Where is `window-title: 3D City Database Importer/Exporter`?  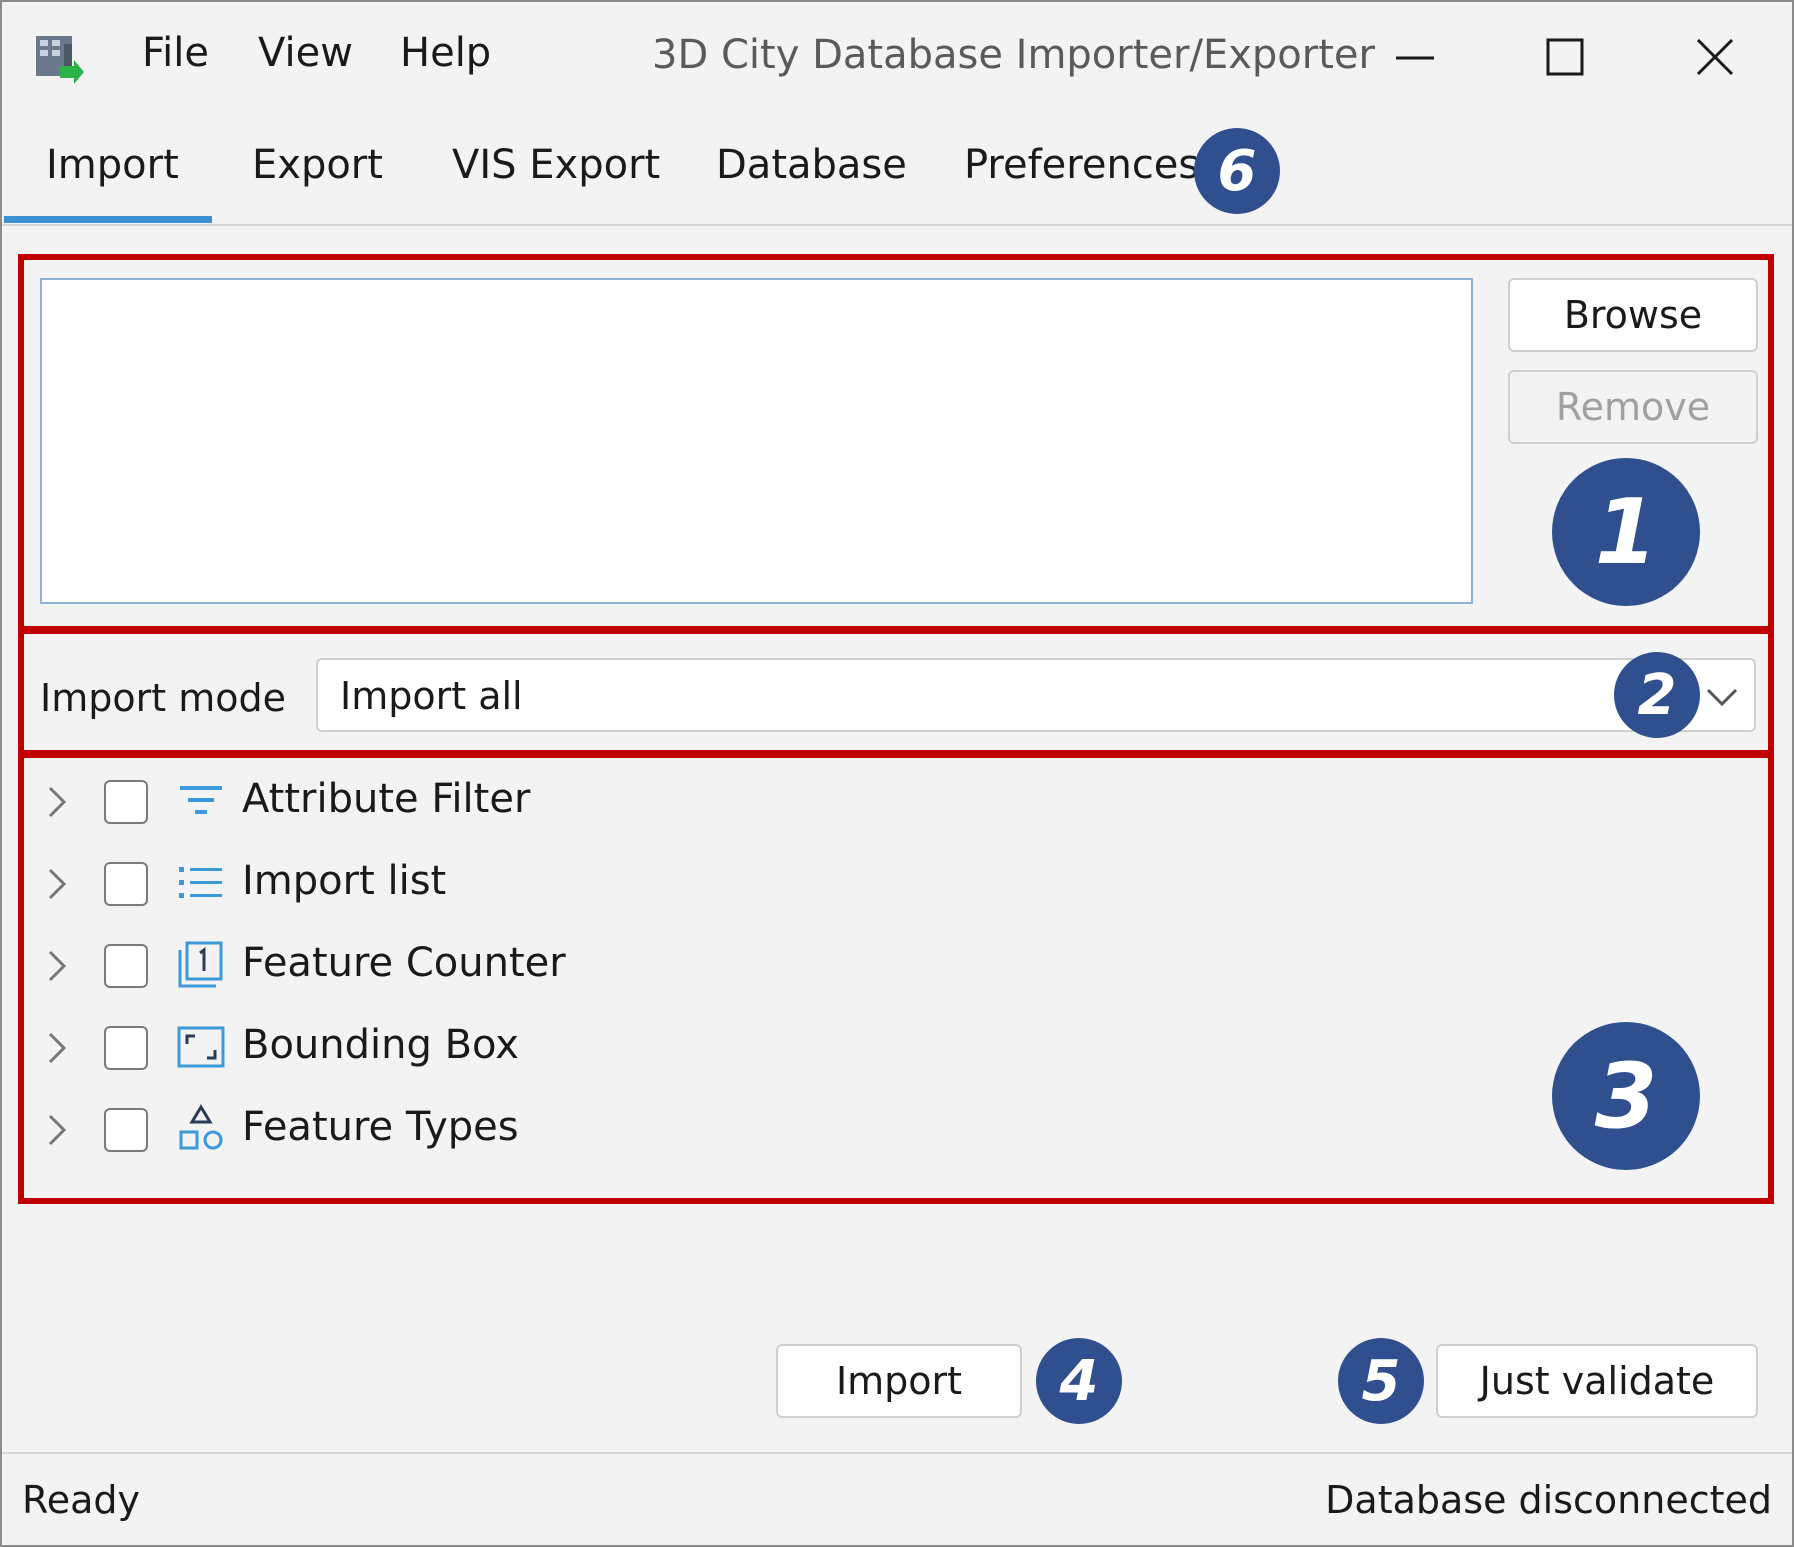 window-title: 3D City Database Importer/Exporter is located at coordinates (1013, 55).